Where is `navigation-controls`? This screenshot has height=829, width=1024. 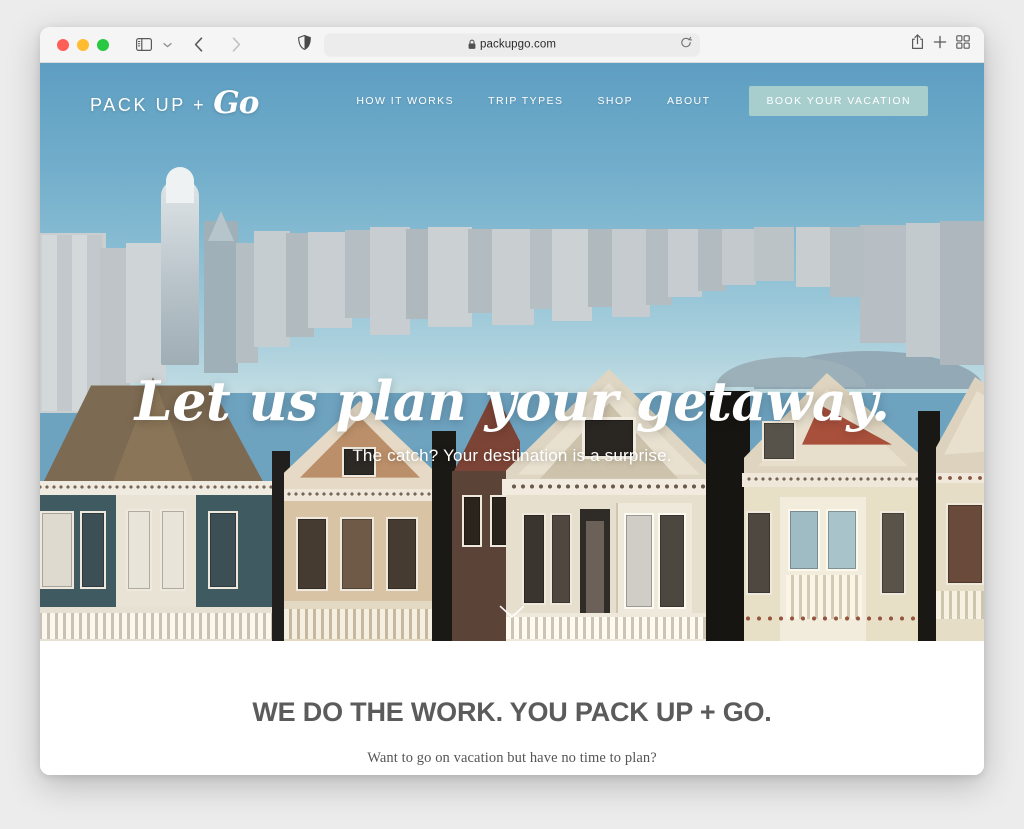 navigation-controls is located at coordinates (190, 45).